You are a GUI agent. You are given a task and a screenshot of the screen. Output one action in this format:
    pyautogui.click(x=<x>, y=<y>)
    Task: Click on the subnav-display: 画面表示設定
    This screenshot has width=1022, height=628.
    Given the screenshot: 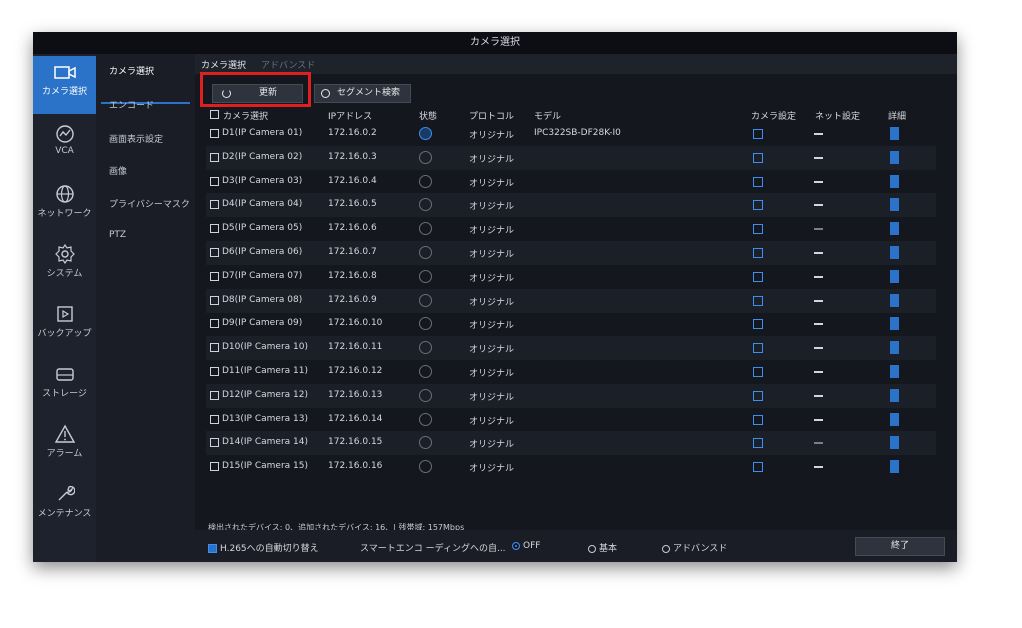 What is the action you would take?
    pyautogui.click(x=136, y=138)
    